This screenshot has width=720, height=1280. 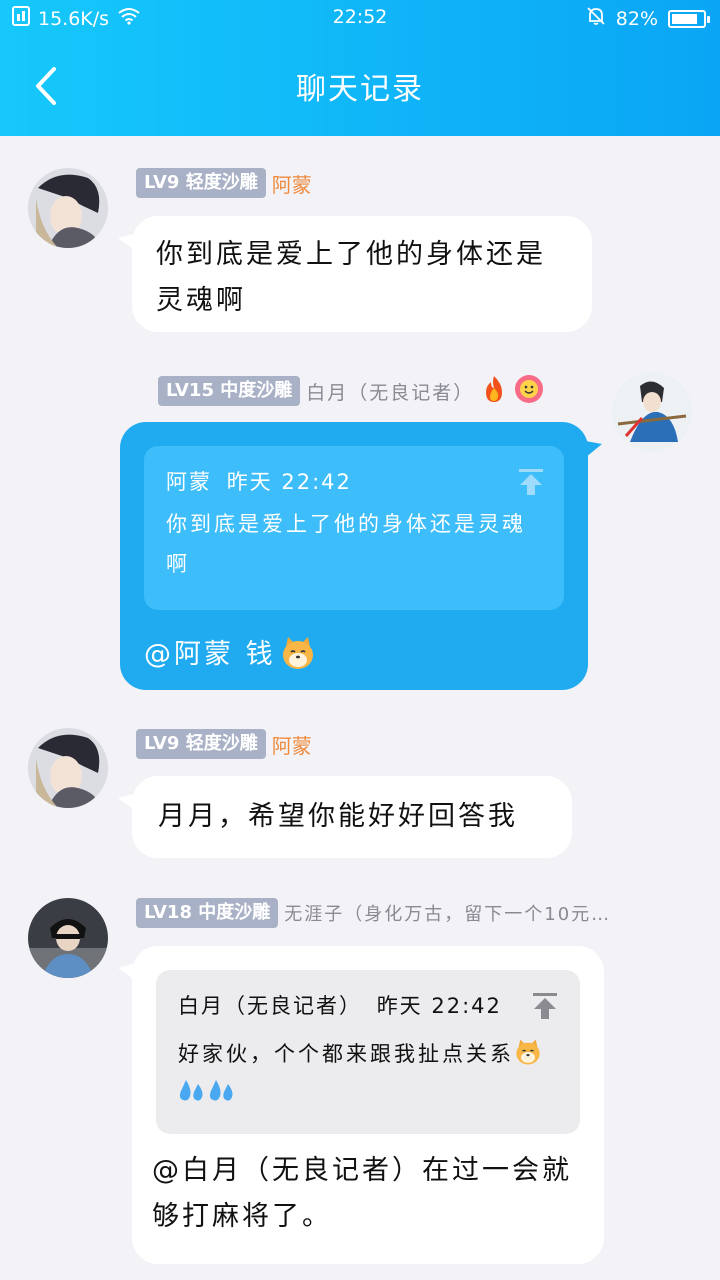 What do you see at coordinates (368, 1005) in the screenshot?
I see `quote-header: 白月（无良记者） 昨天 22:42` at bounding box center [368, 1005].